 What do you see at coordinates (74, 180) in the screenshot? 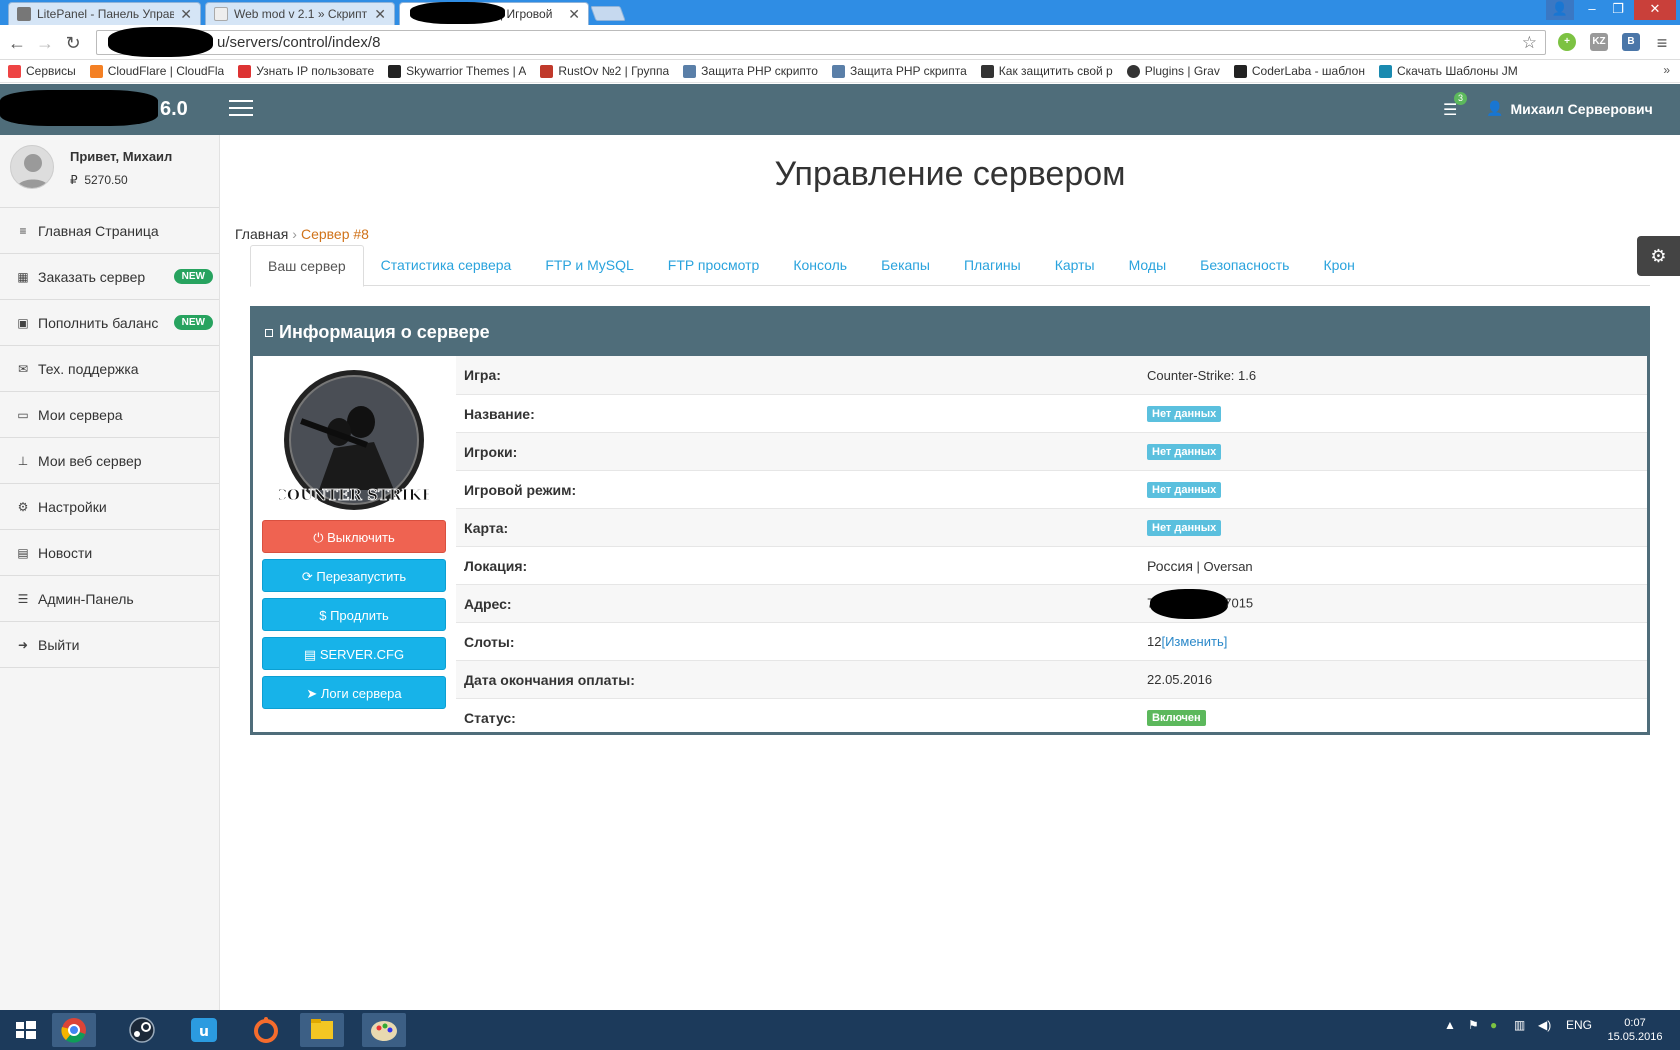
I see `ruble-icon: ₽` at bounding box center [74, 180].